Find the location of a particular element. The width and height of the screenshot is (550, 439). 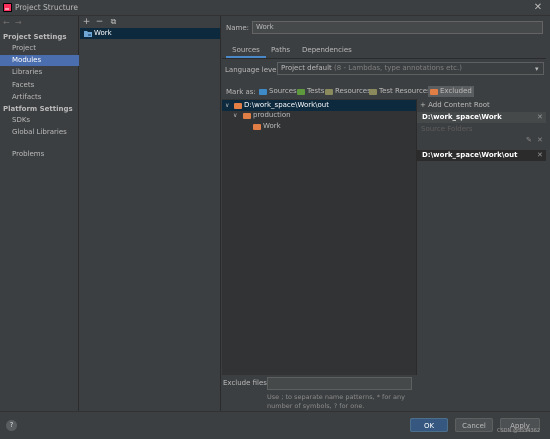

tree-row-production: ∨ production is located at coordinates (319, 115).